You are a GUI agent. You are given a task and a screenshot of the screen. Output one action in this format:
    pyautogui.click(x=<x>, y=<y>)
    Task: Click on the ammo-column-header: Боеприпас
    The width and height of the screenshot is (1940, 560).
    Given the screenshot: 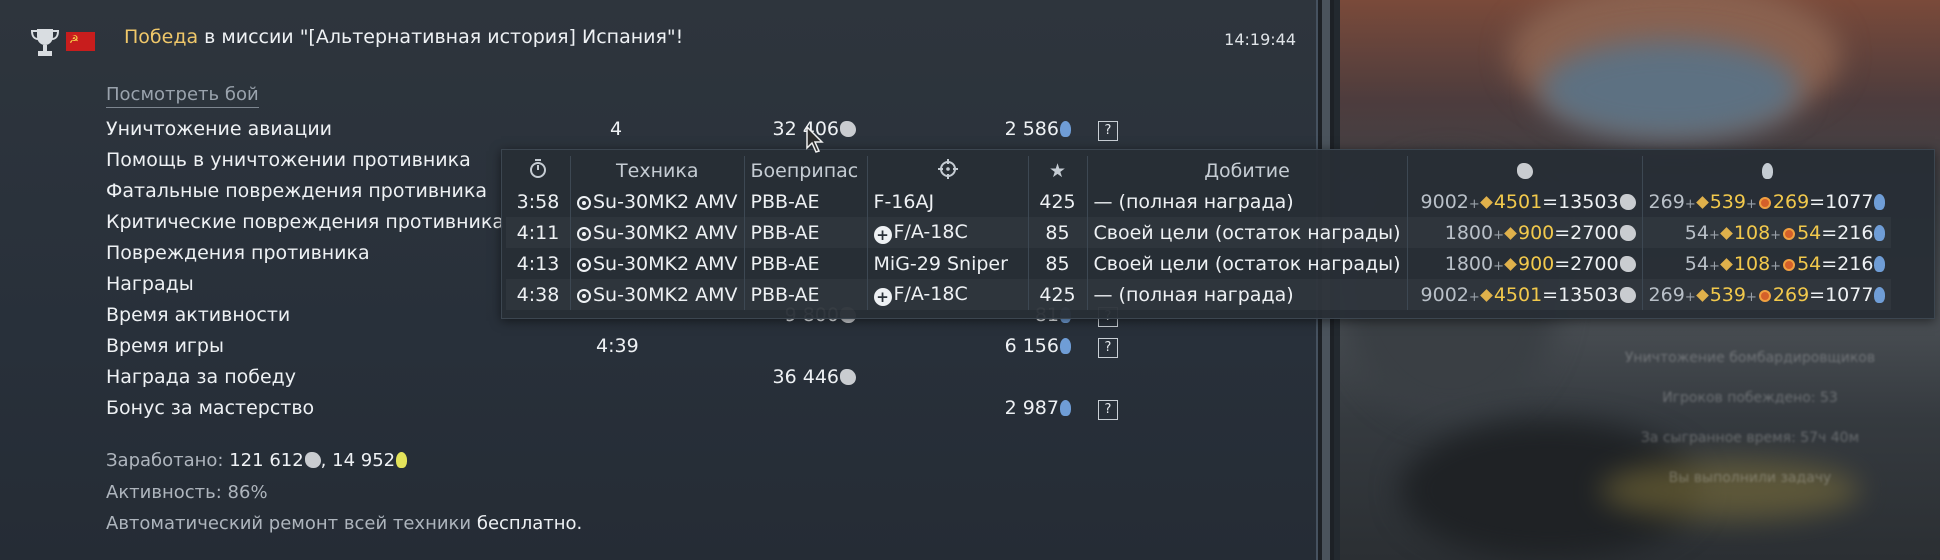 What is the action you would take?
    pyautogui.click(x=806, y=171)
    